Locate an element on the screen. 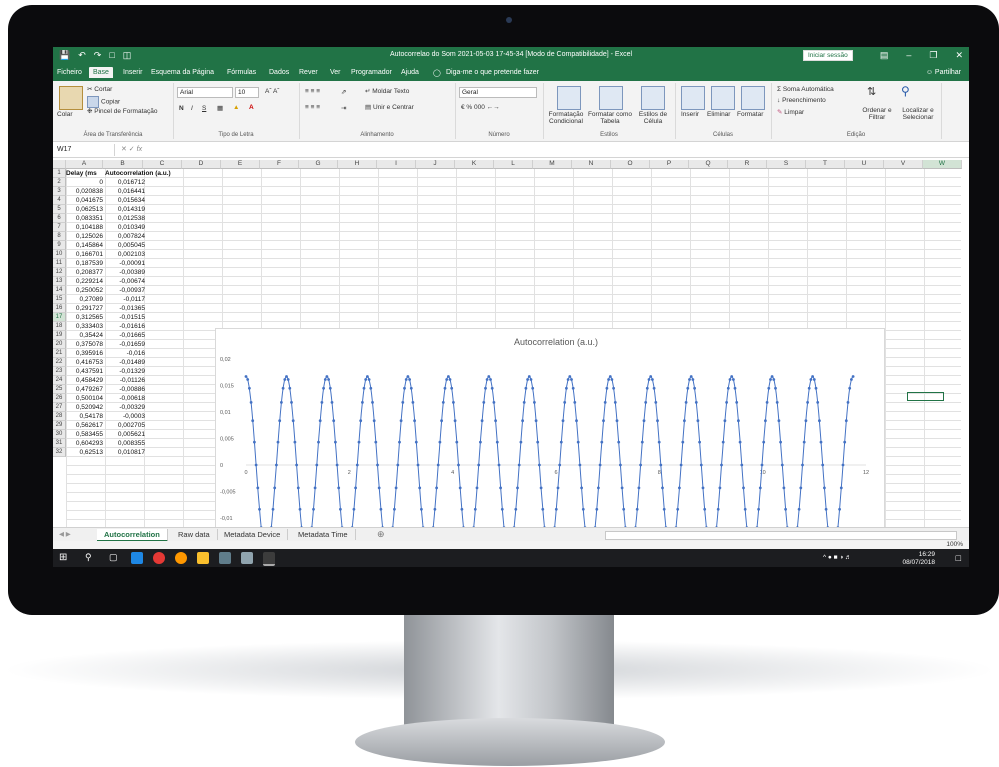 This screenshot has width=999, height=767. row-header: 17 is located at coordinates (59, 317).